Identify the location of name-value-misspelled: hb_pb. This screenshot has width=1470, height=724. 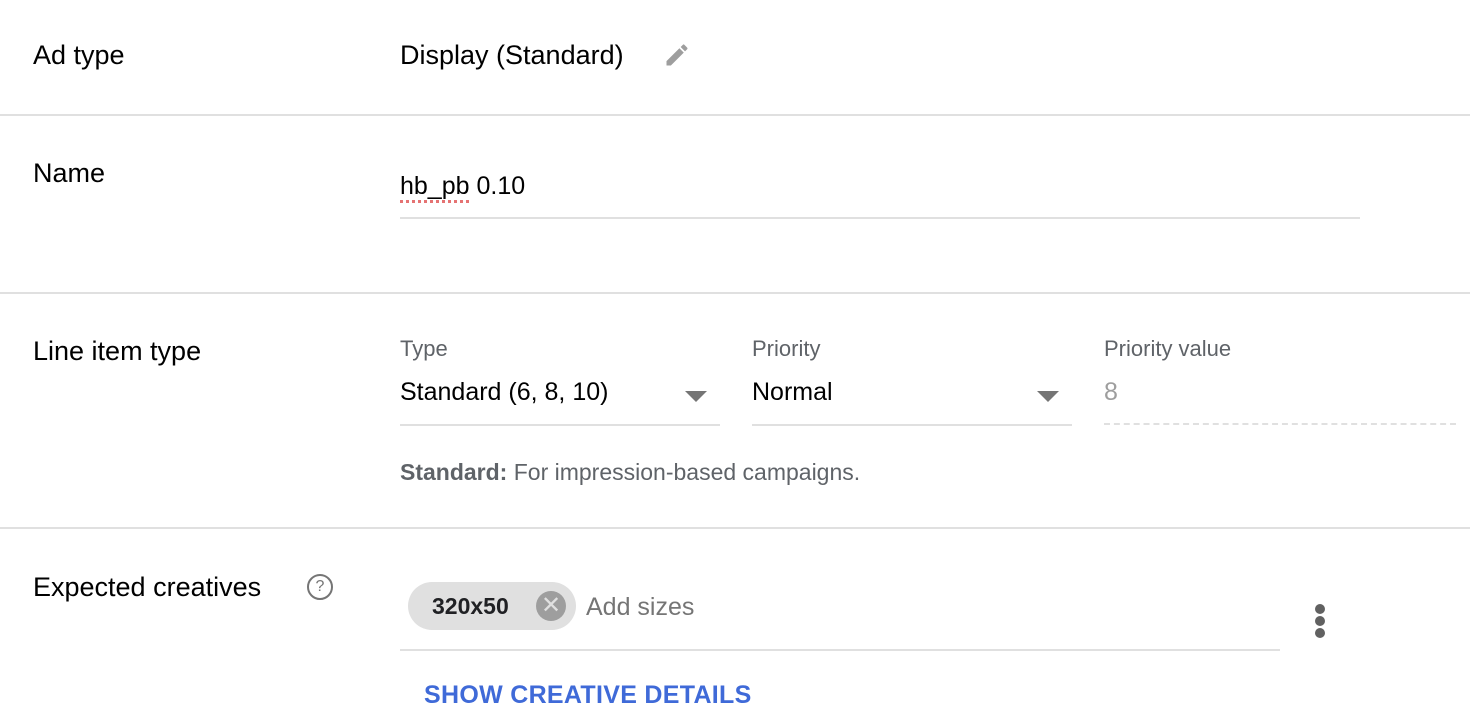
(435, 186).